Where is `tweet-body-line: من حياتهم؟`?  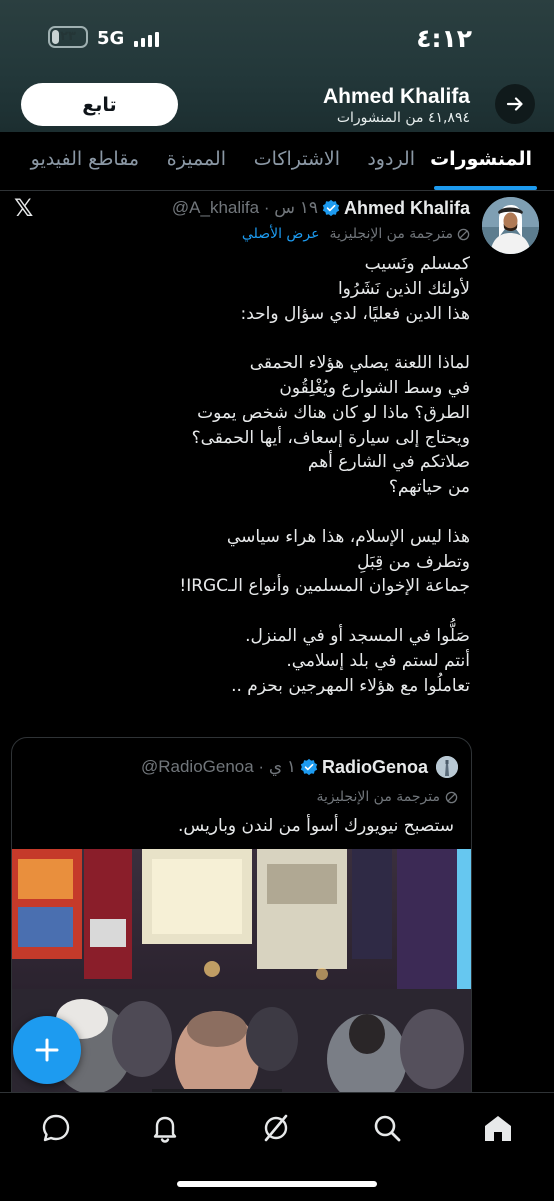
tweet-body-line: من حياتهم؟ is located at coordinates (429, 487).